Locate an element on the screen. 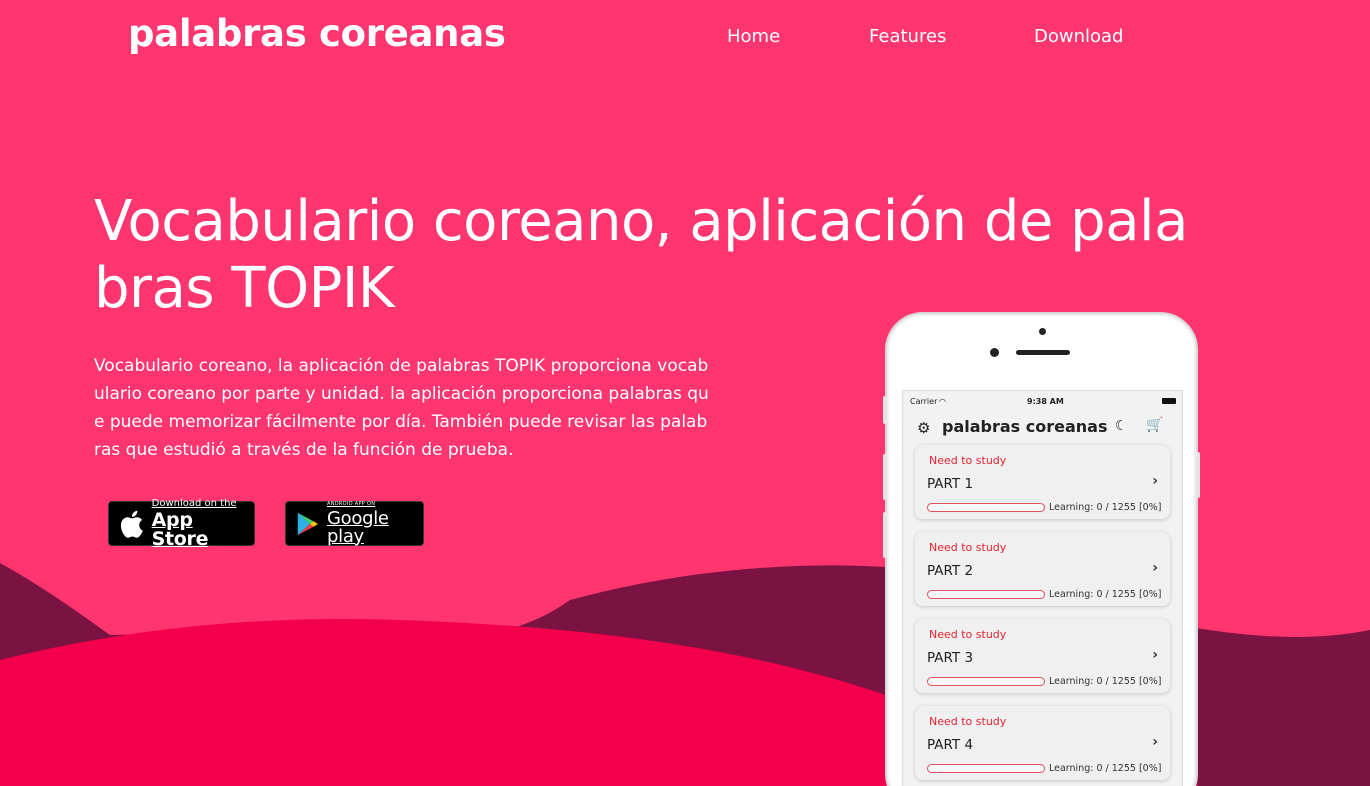  status-bar: Carrier ◠ 9:38 AM is located at coordinates (1042, 401).